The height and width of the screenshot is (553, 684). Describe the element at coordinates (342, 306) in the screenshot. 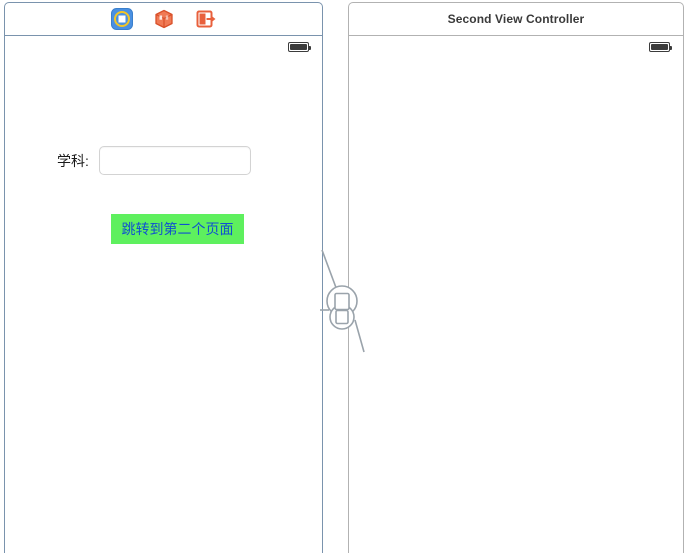

I see `modal-segue-hit-area` at that location.